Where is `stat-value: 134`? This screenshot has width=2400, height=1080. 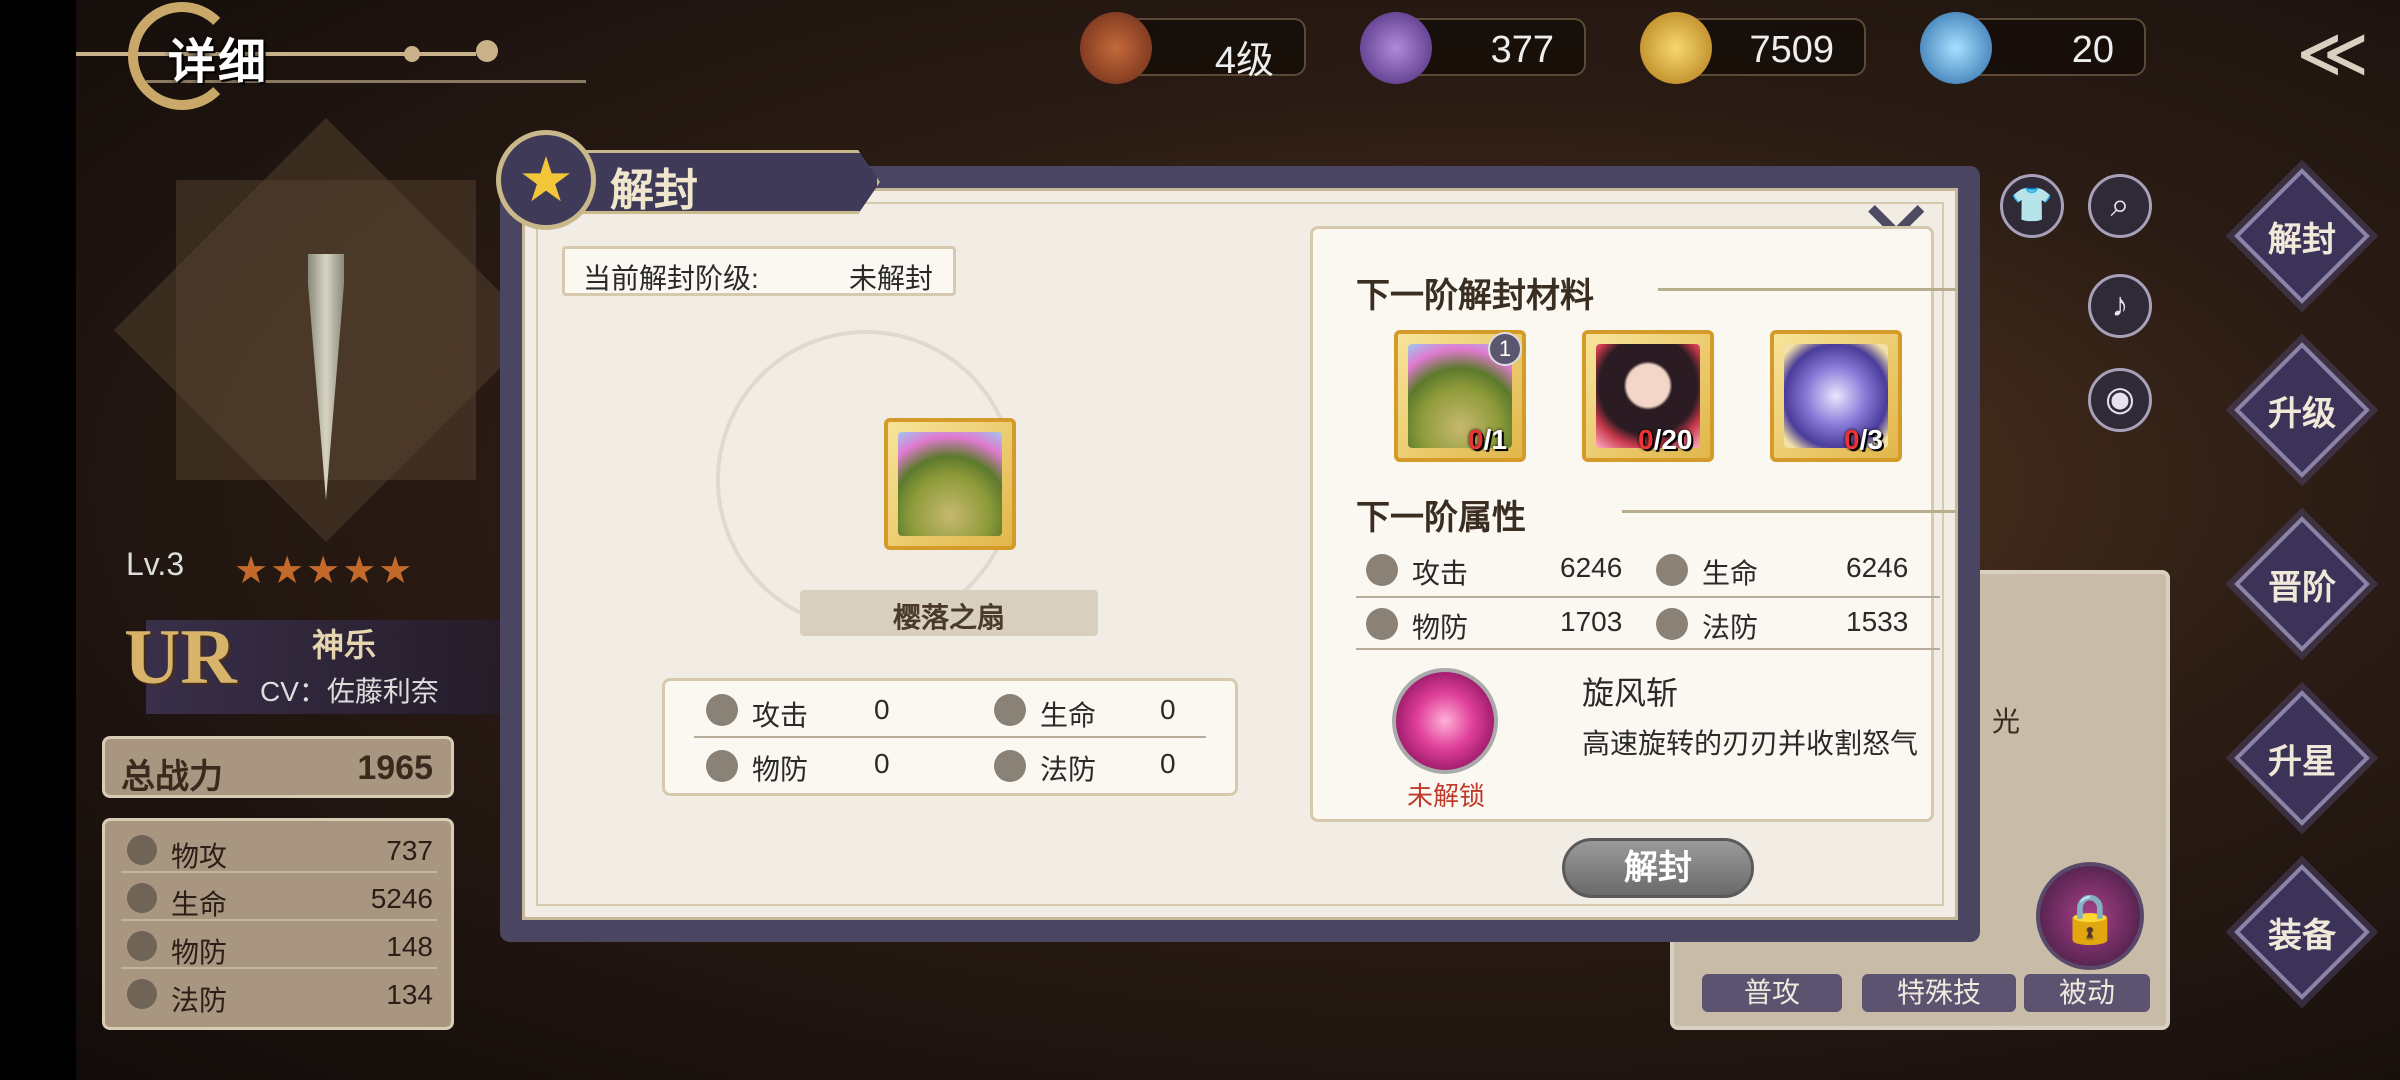
stat-value: 134 is located at coordinates (409, 994).